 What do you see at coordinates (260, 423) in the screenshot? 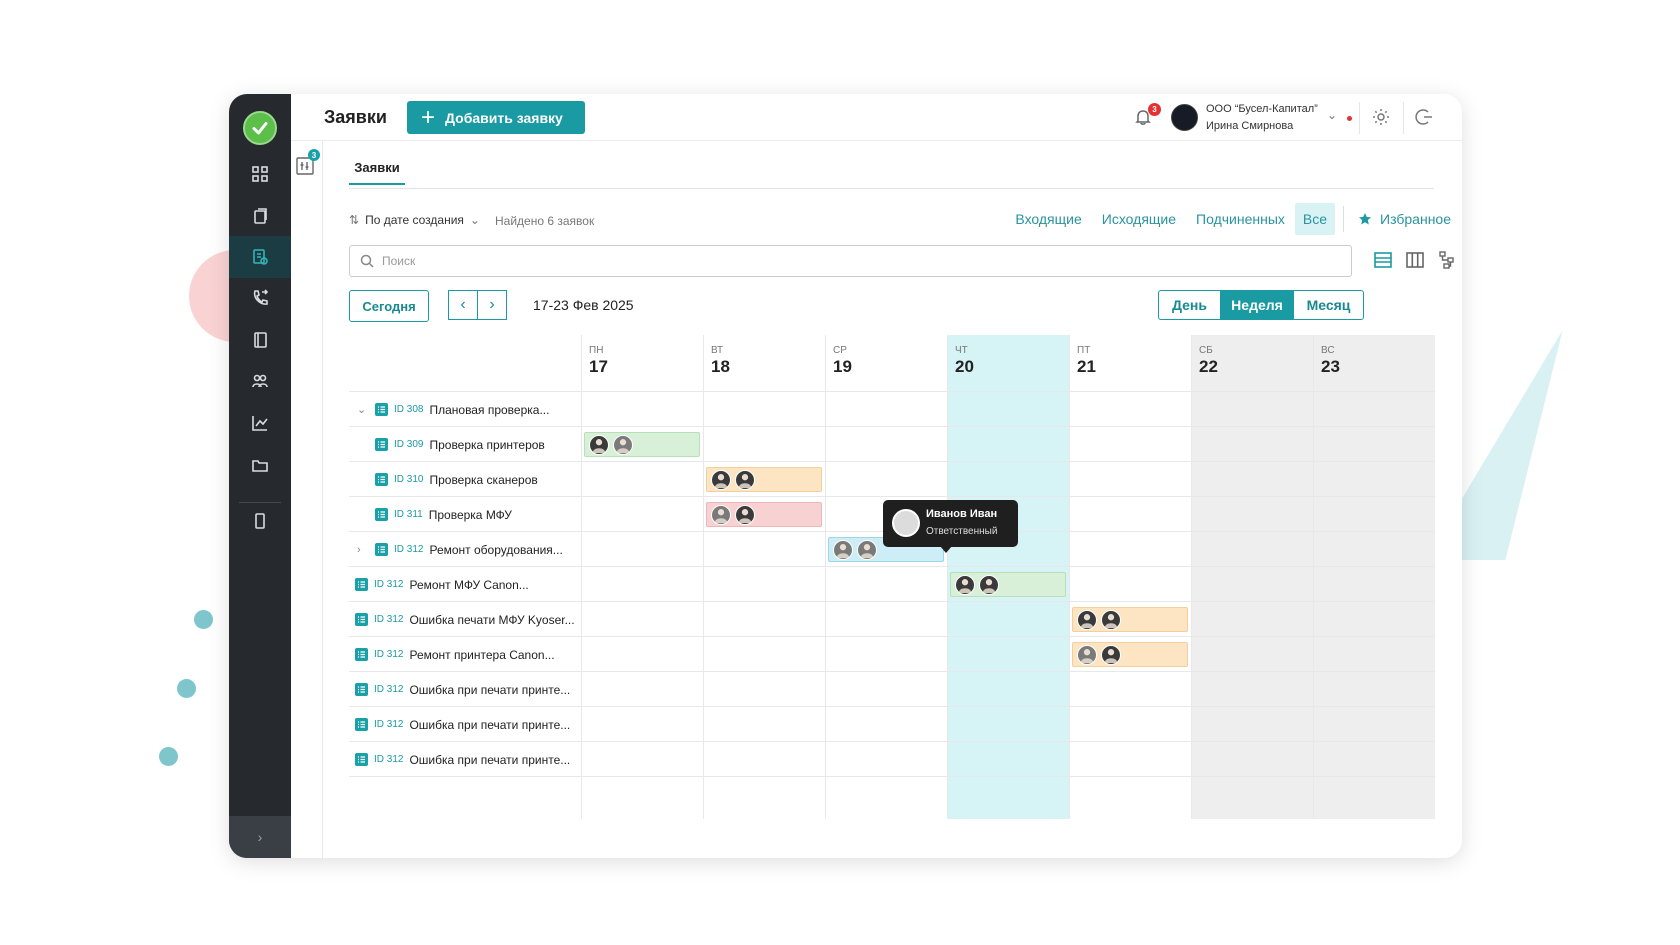
I see `sidebar-item-analytics` at bounding box center [260, 423].